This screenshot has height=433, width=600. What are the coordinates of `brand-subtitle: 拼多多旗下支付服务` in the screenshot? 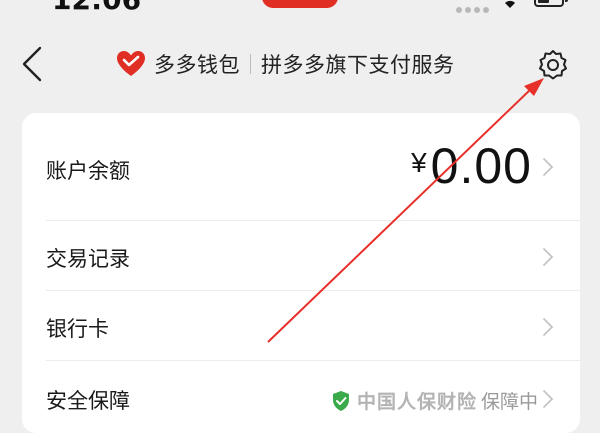 It's located at (358, 65).